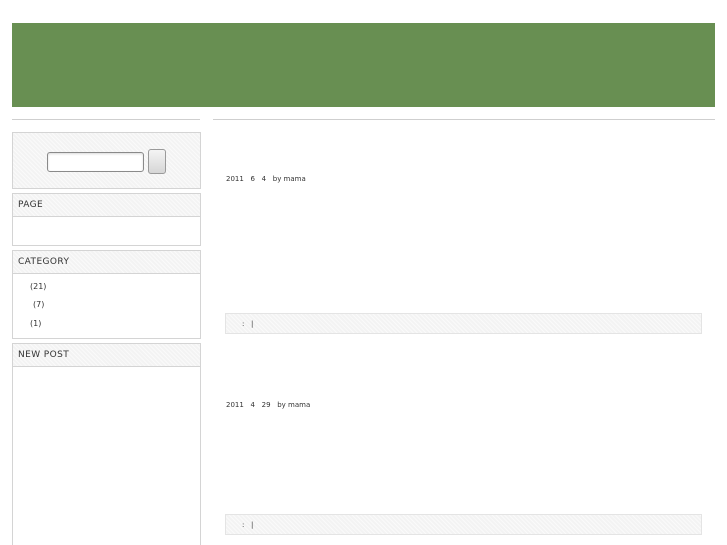  What do you see at coordinates (106, 444) in the screenshot?
I see `new-post-widget: NEW POST` at bounding box center [106, 444].